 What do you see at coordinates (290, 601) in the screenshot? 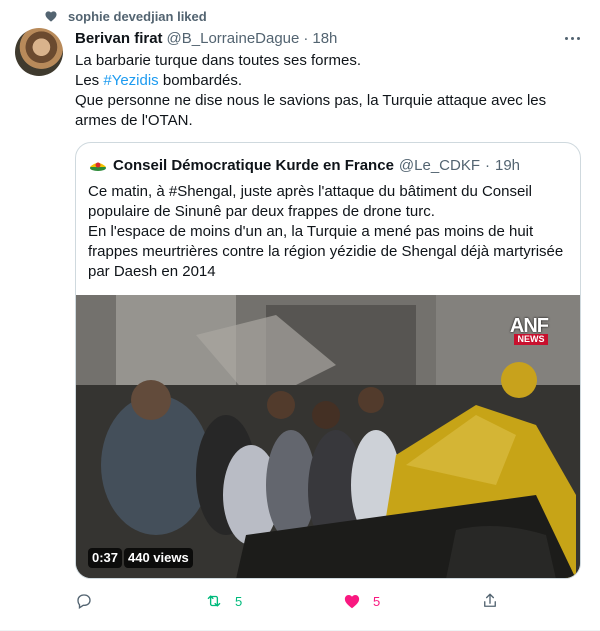
I see `tweet-actions: 5 5` at bounding box center [290, 601].